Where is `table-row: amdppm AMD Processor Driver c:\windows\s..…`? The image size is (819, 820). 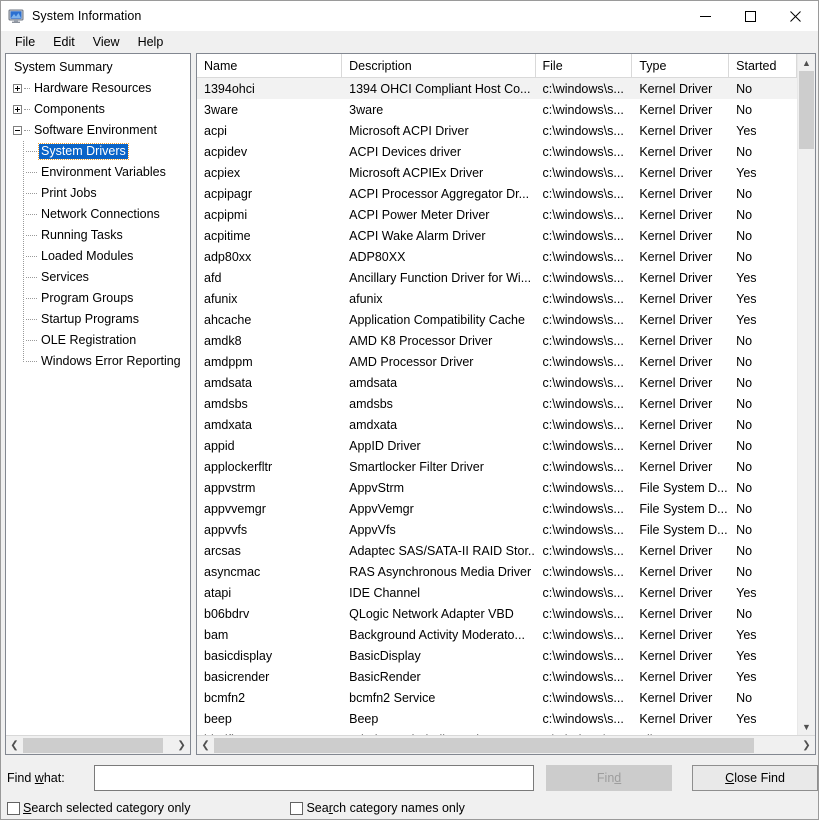
table-row: amdppm AMD Processor Driver c:\windows\s..… is located at coordinates (497, 361).